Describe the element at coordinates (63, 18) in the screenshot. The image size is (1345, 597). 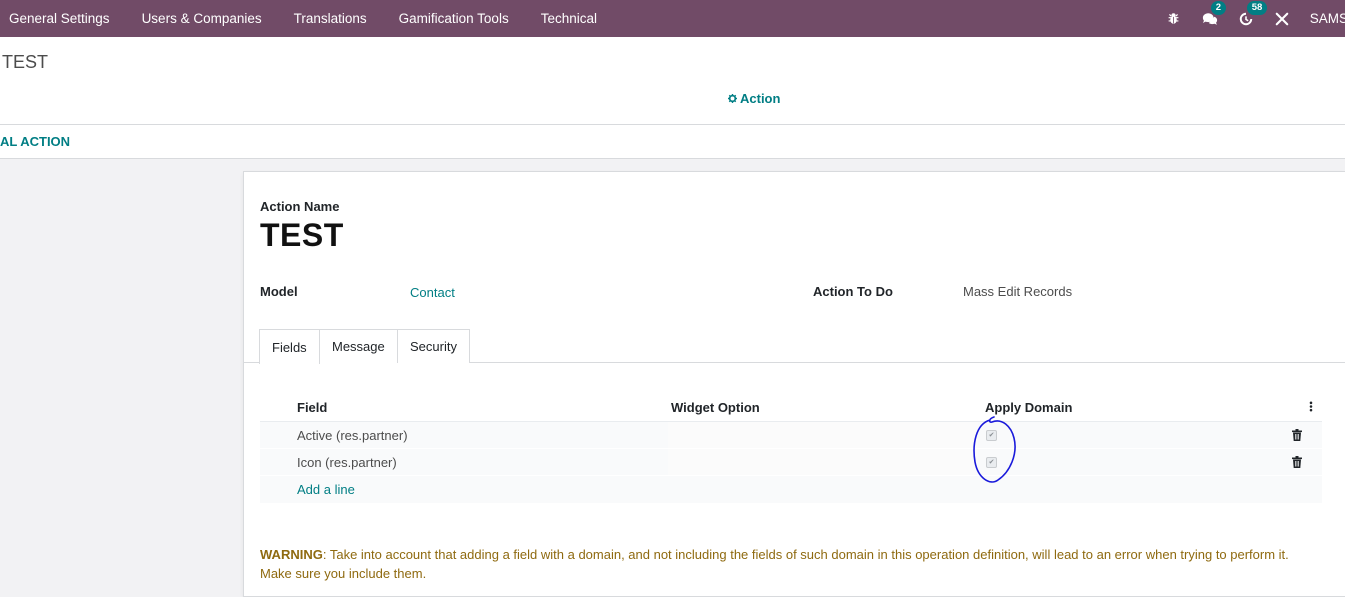
I see `menu-general-settings: General Settings` at that location.